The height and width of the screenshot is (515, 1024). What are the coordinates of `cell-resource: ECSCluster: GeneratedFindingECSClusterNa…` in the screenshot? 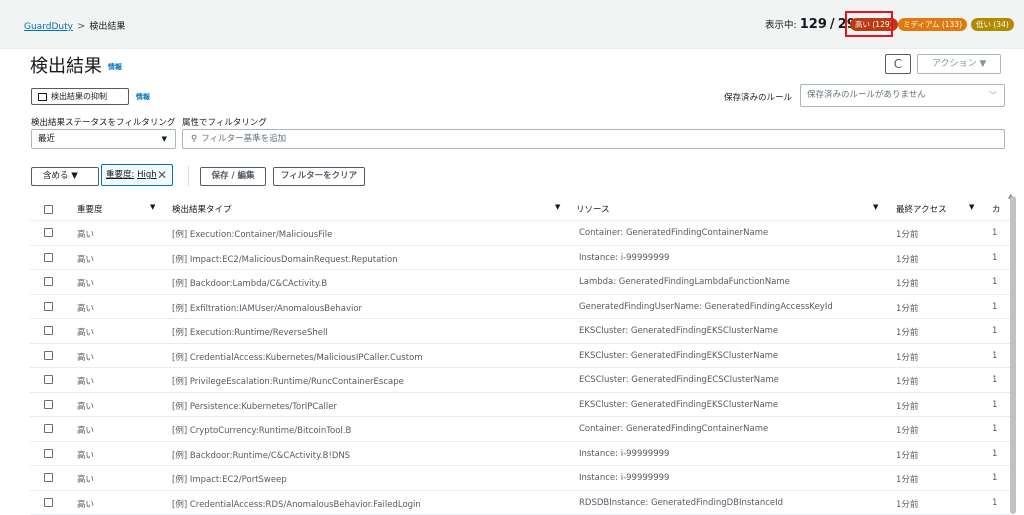 It's located at (679, 380).